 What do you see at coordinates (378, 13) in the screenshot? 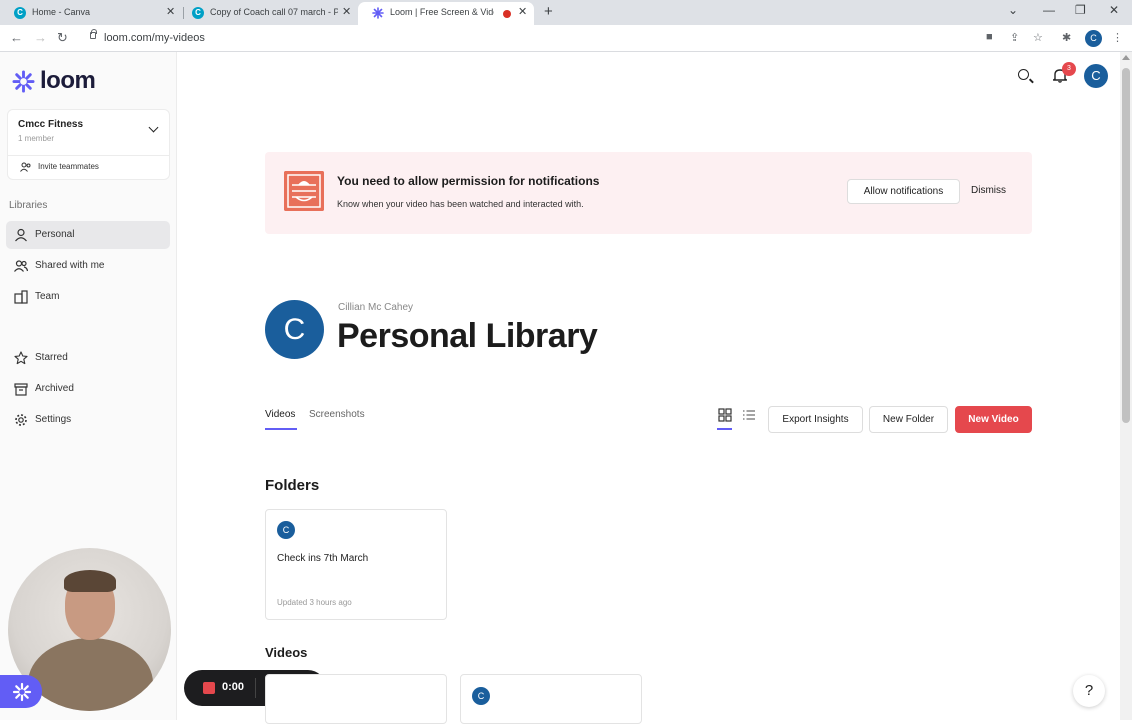
I see `loom-favicon-icon` at bounding box center [378, 13].